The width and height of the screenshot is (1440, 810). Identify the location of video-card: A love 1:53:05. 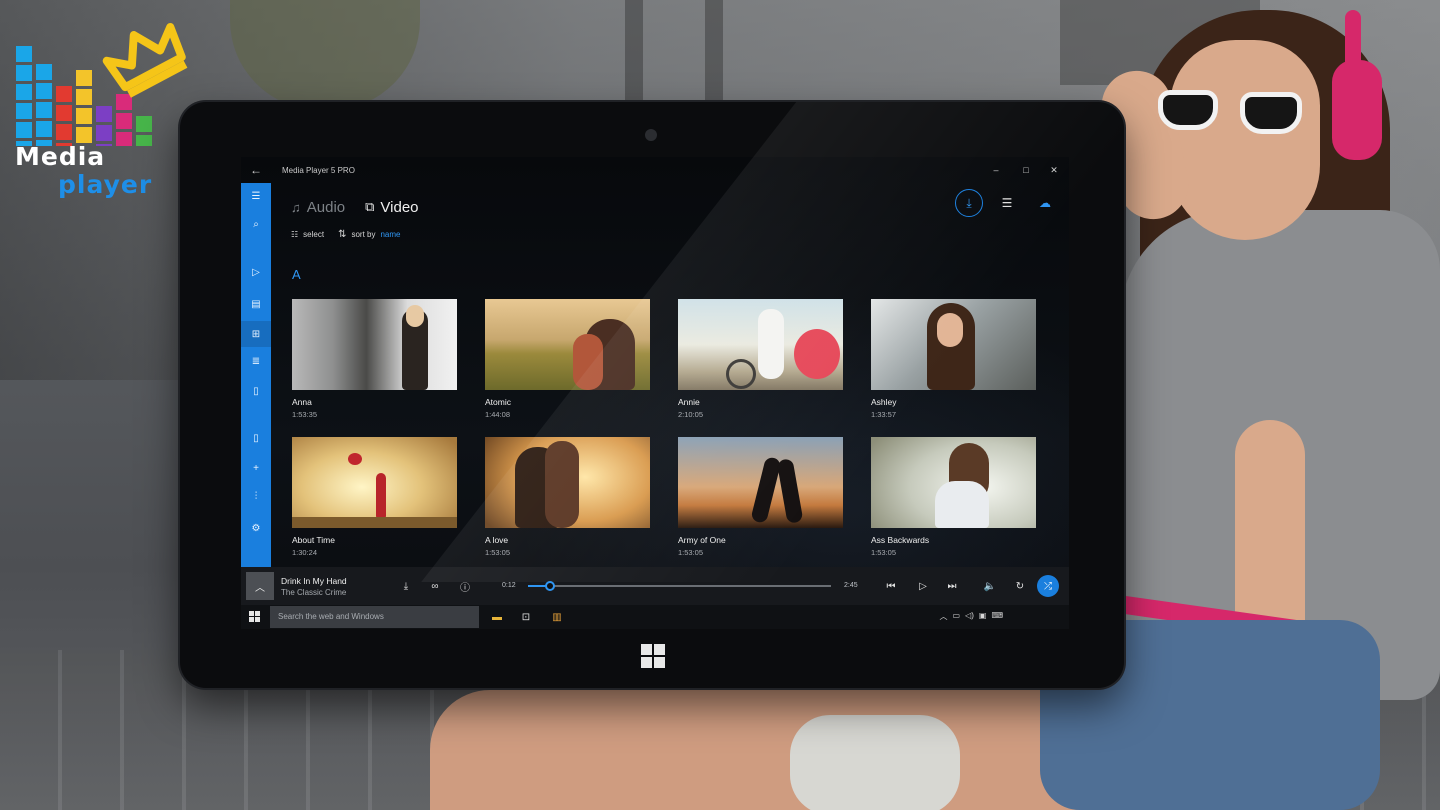
(567, 500).